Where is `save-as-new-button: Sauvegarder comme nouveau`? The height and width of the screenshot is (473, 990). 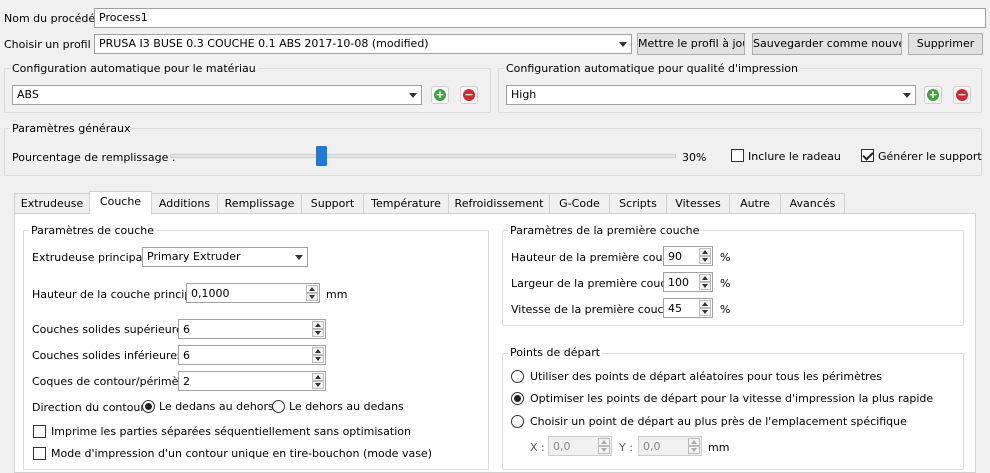
save-as-new-button: Sauvegarder comme nouveau is located at coordinates (827, 44).